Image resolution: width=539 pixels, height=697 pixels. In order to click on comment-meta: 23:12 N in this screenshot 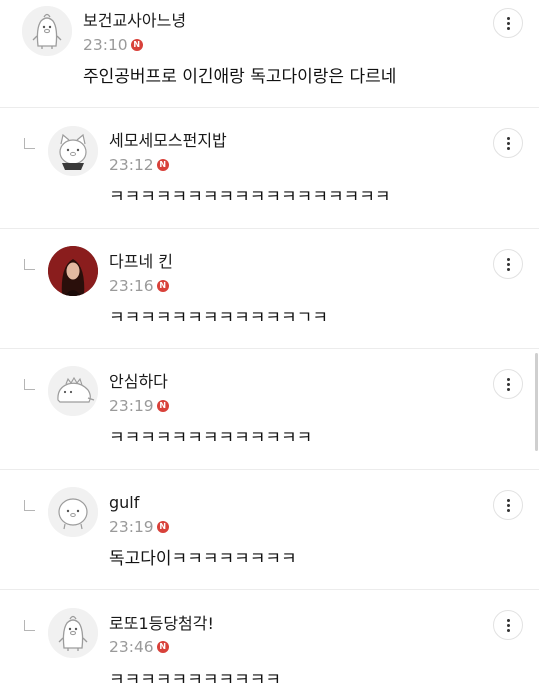, I will do `click(139, 165)`.